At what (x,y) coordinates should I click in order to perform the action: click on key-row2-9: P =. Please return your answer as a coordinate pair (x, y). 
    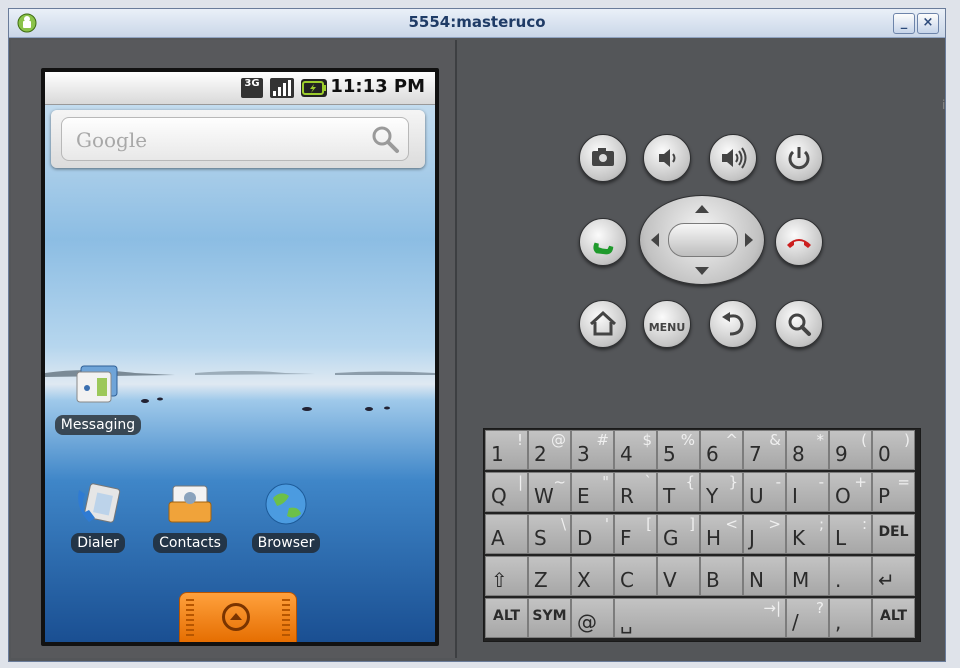
    Looking at the image, I should click on (893, 492).